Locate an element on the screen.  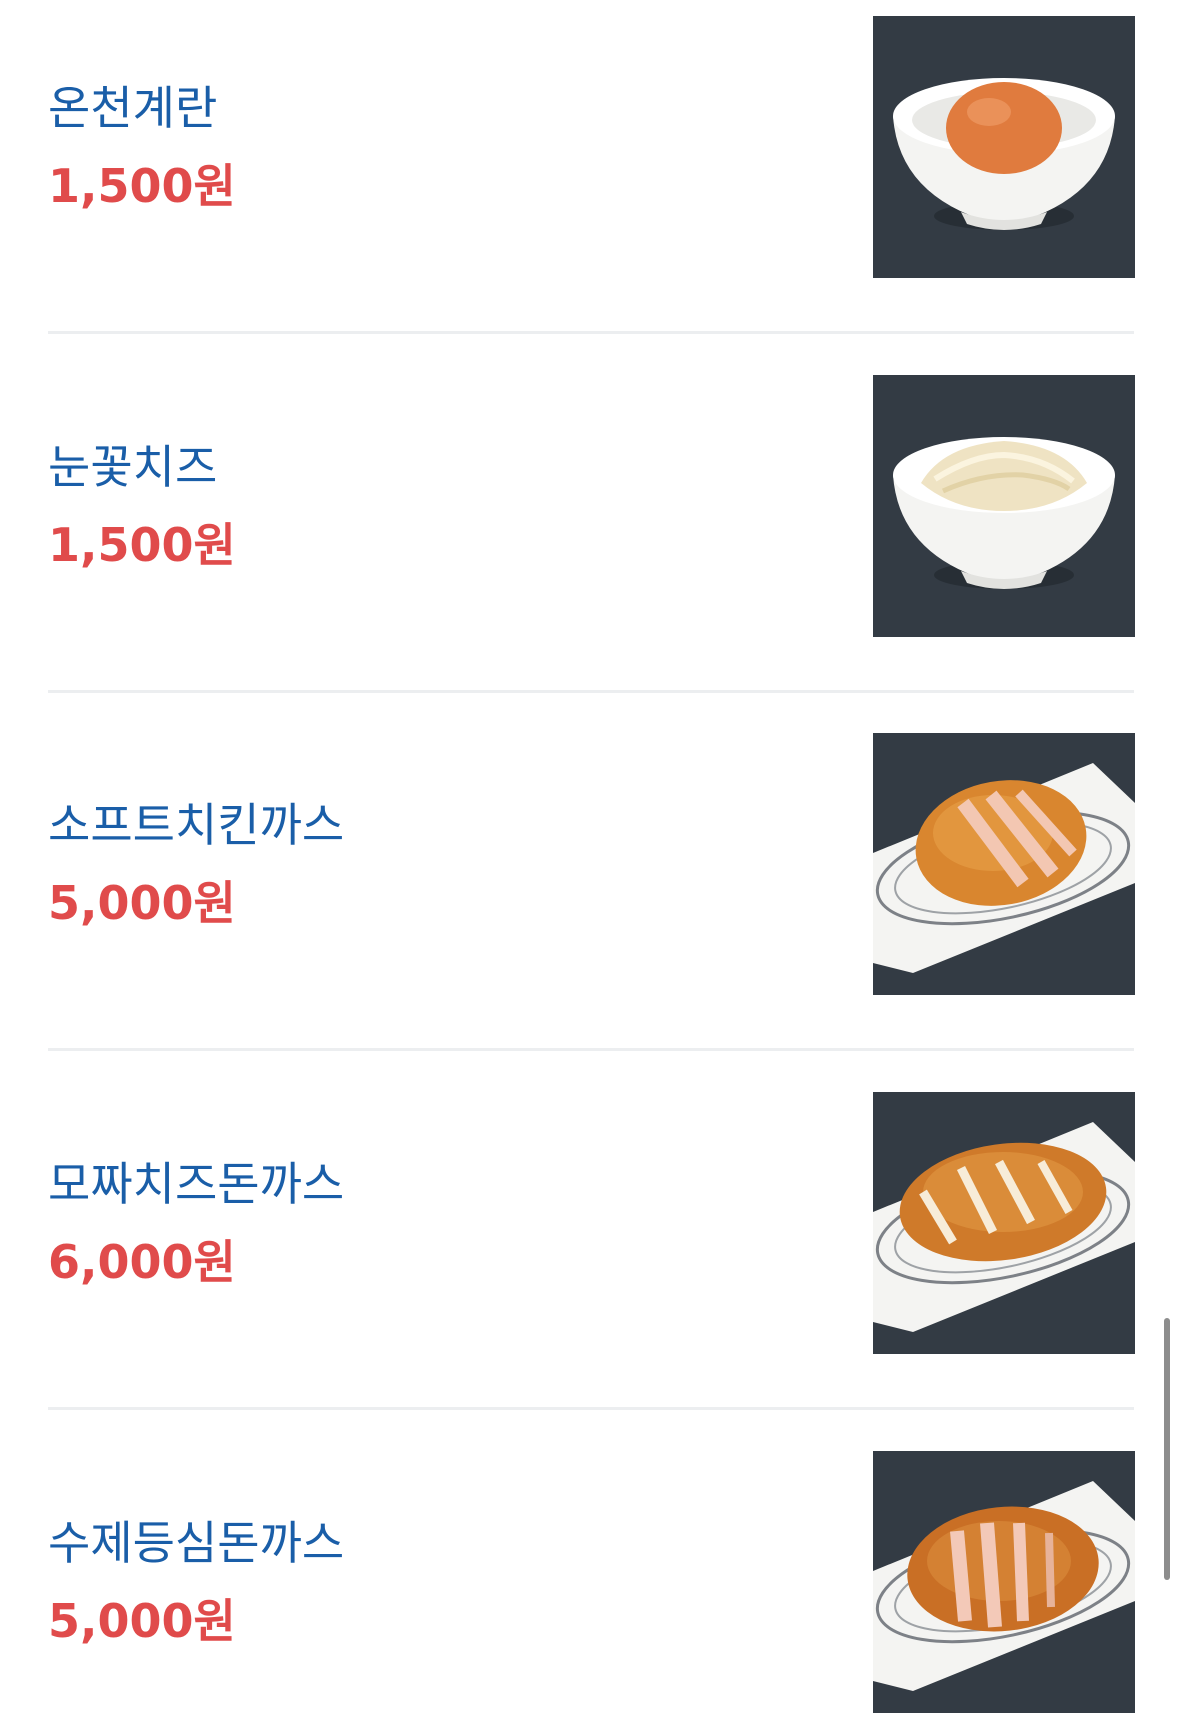
menu-item-name: 소프트치킨까스 is located at coordinates (196, 825).